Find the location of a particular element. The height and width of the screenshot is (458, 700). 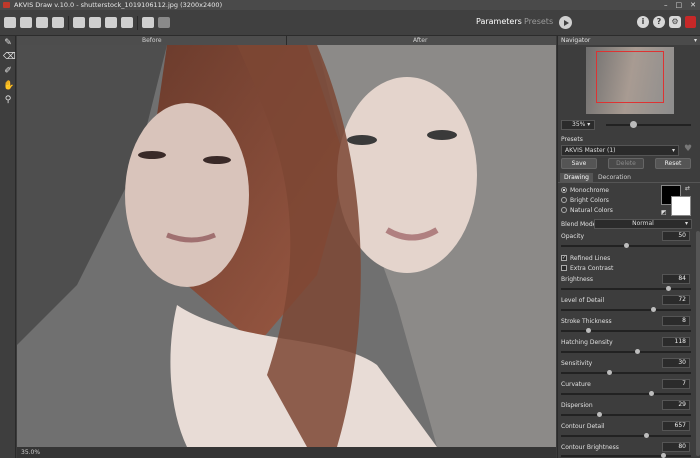

delete-preset-button: Delete is located at coordinates (626, 163).